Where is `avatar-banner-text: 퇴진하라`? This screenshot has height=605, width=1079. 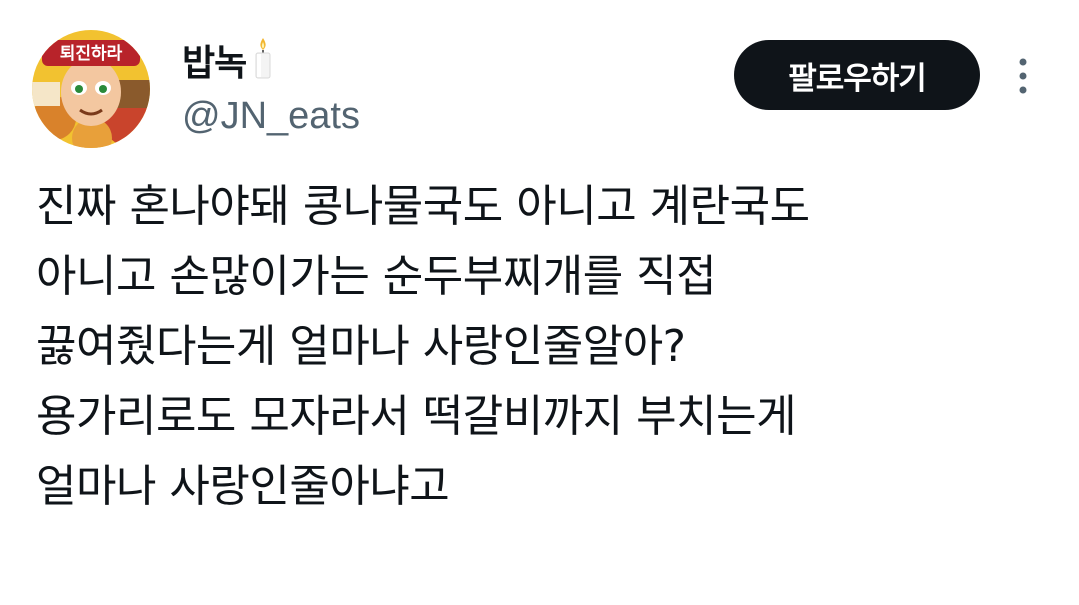
avatar-banner-text: 퇴진하라 is located at coordinates (91, 54).